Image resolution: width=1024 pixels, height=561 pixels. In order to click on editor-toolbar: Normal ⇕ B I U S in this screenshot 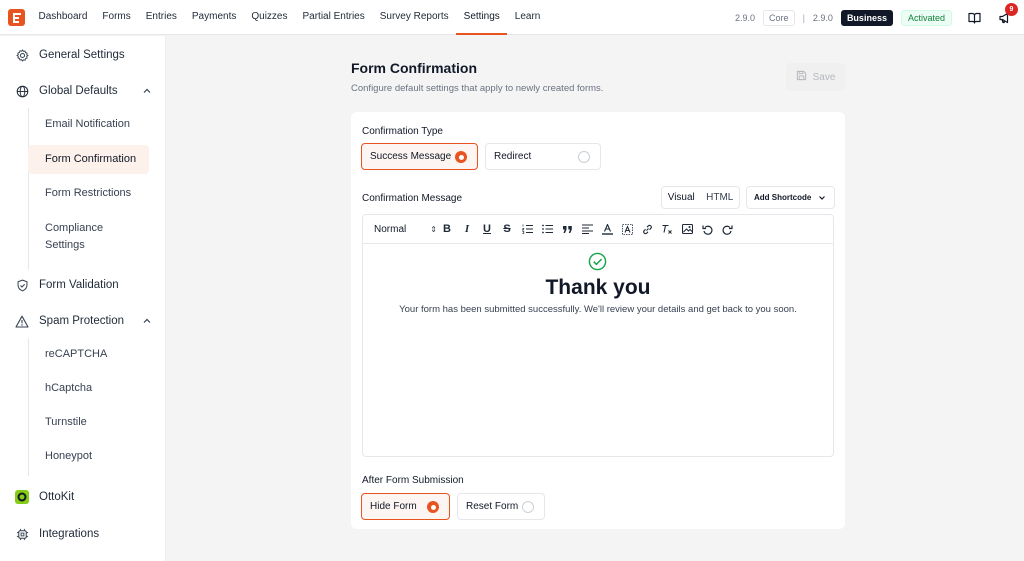, I will do `click(598, 229)`.